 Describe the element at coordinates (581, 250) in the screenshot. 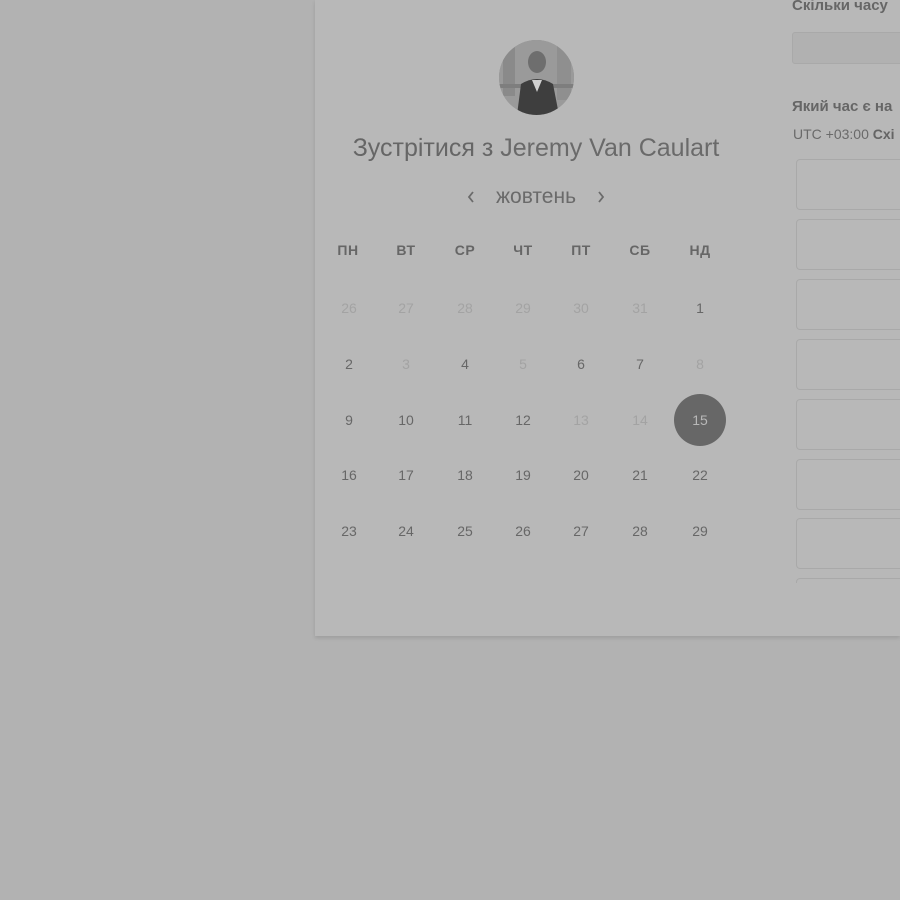

I see `weekday-label: ПТ` at that location.